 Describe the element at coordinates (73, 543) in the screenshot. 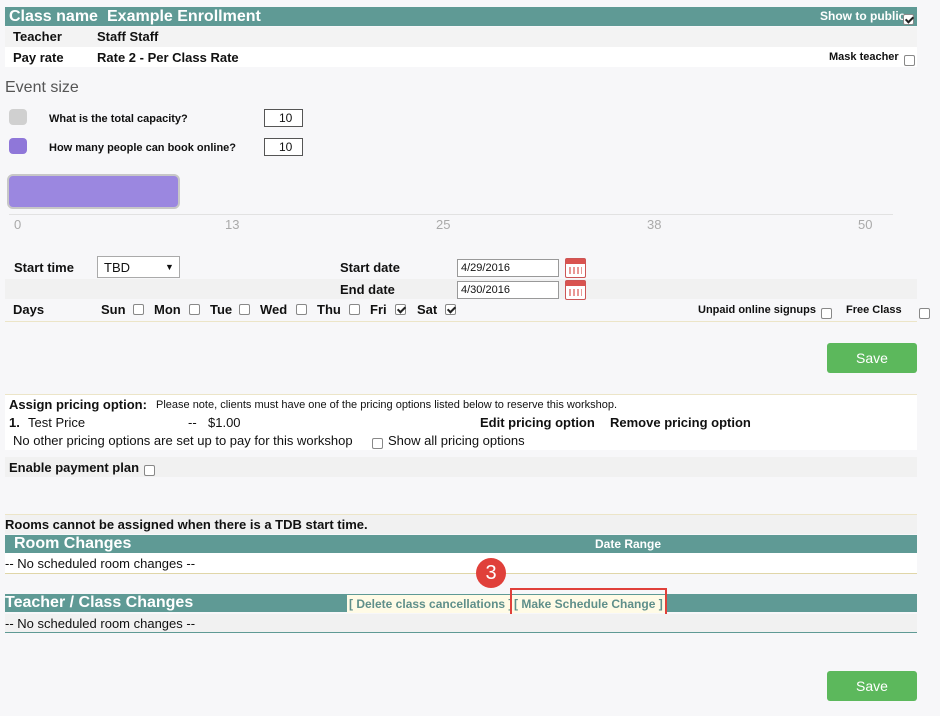

I see `room-changes-title: Room Changes` at that location.